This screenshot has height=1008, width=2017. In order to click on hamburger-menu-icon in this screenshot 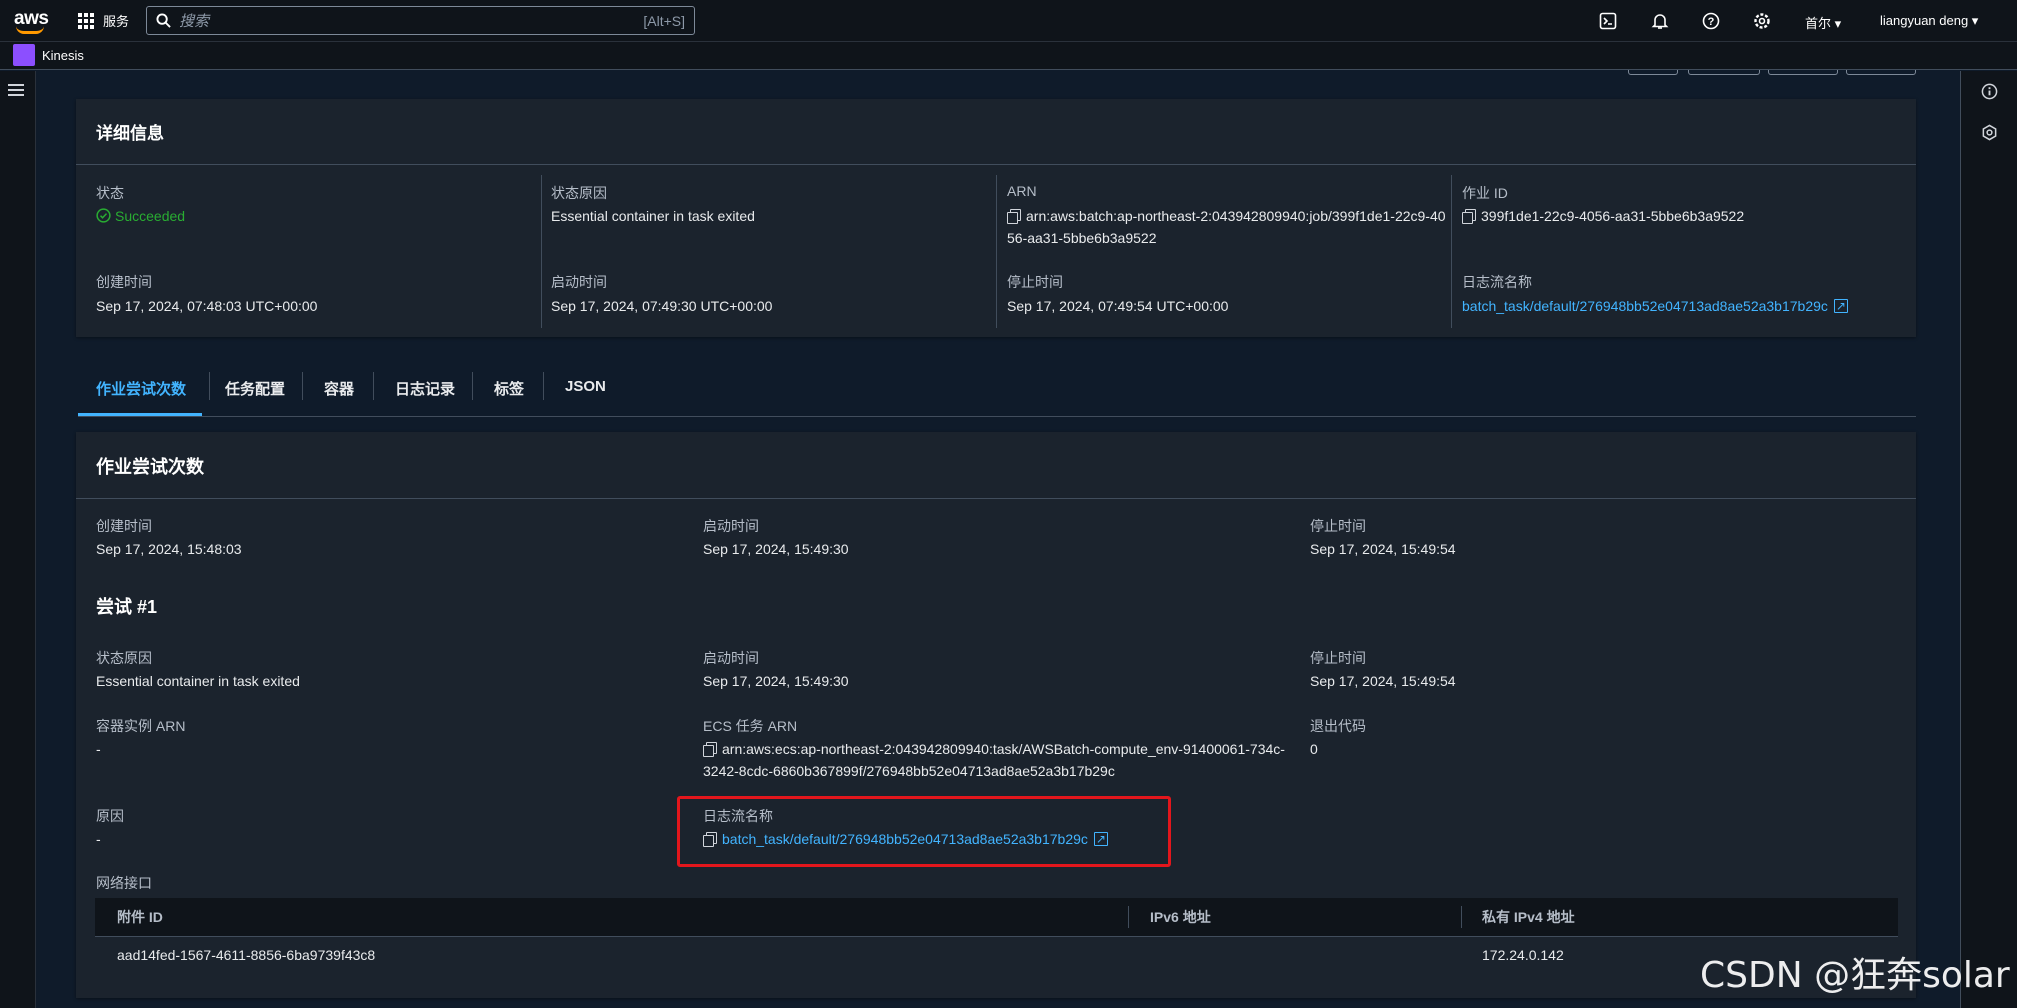, I will do `click(16, 90)`.